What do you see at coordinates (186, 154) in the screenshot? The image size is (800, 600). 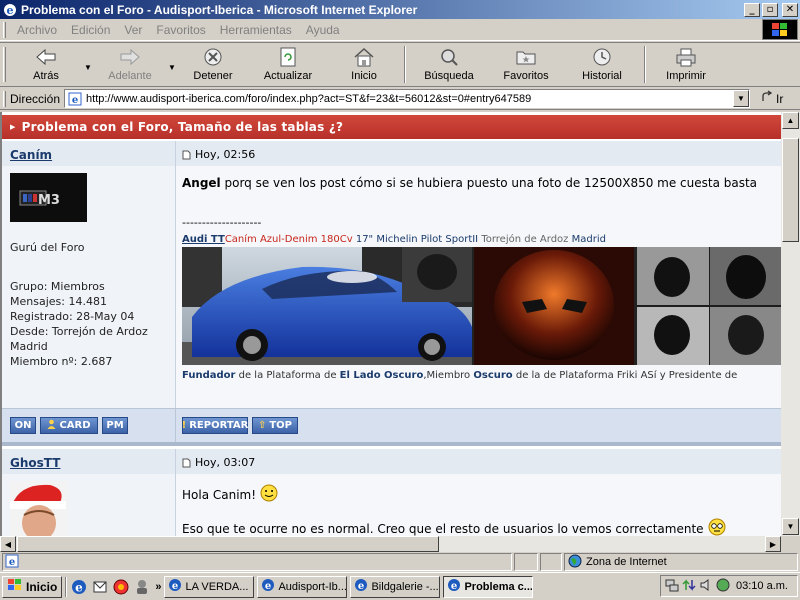 I see `post-page-icon` at bounding box center [186, 154].